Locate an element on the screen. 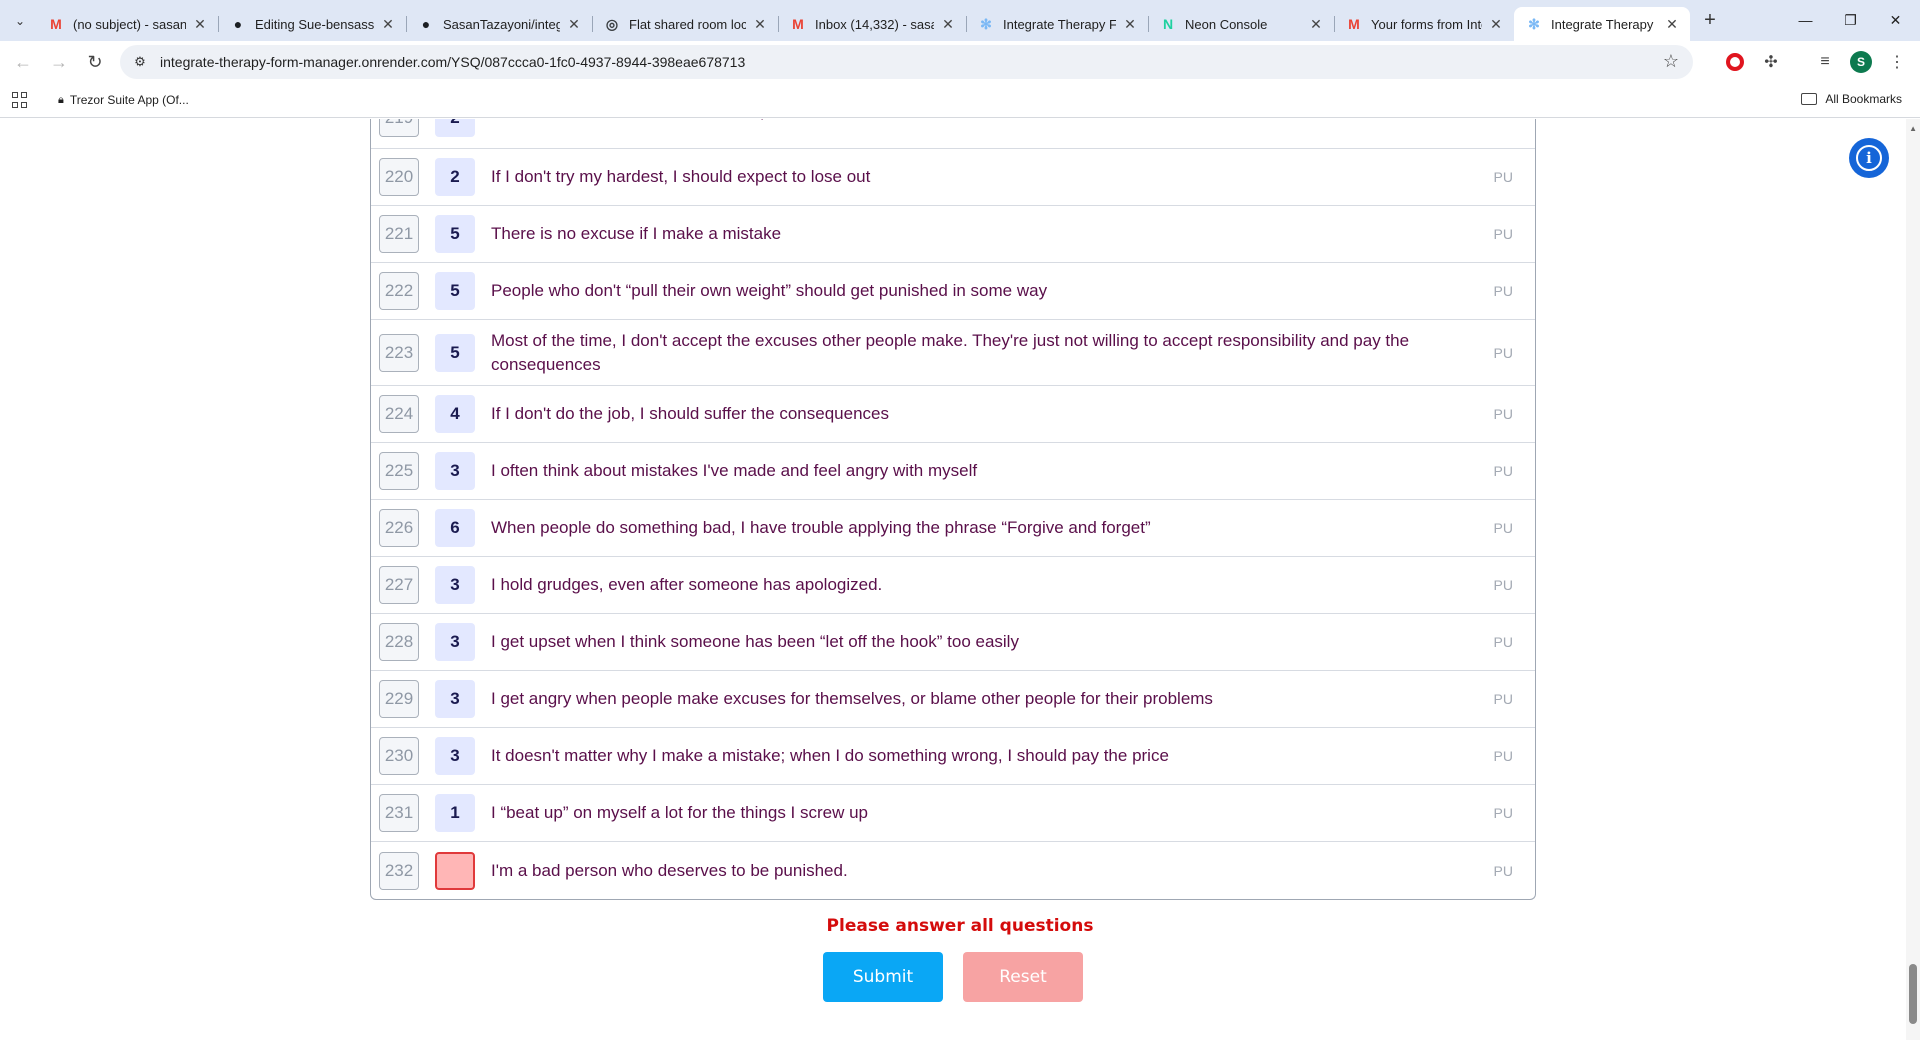 The width and height of the screenshot is (1920, 1040). all-bookmarks-button: All Bookmarks is located at coordinates (1851, 99).